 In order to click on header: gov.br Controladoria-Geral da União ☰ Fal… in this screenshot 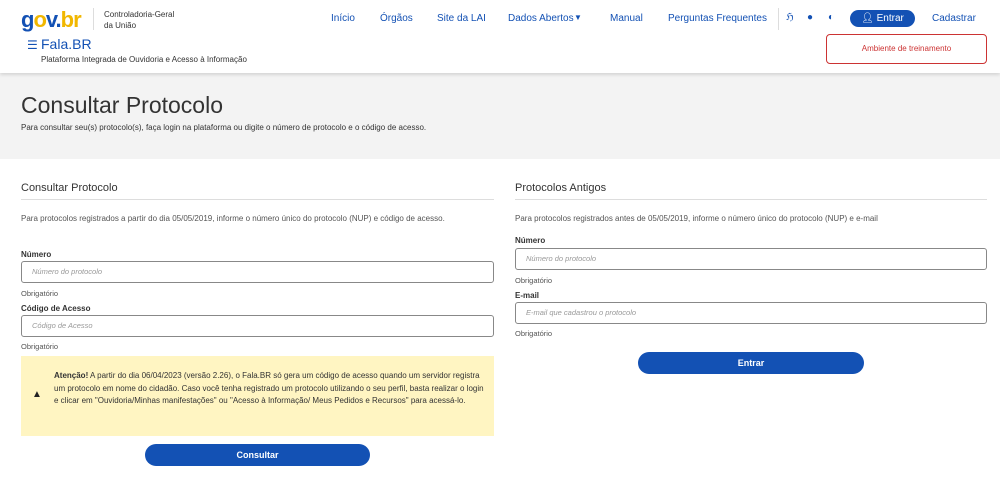, I will do `click(500, 36)`.